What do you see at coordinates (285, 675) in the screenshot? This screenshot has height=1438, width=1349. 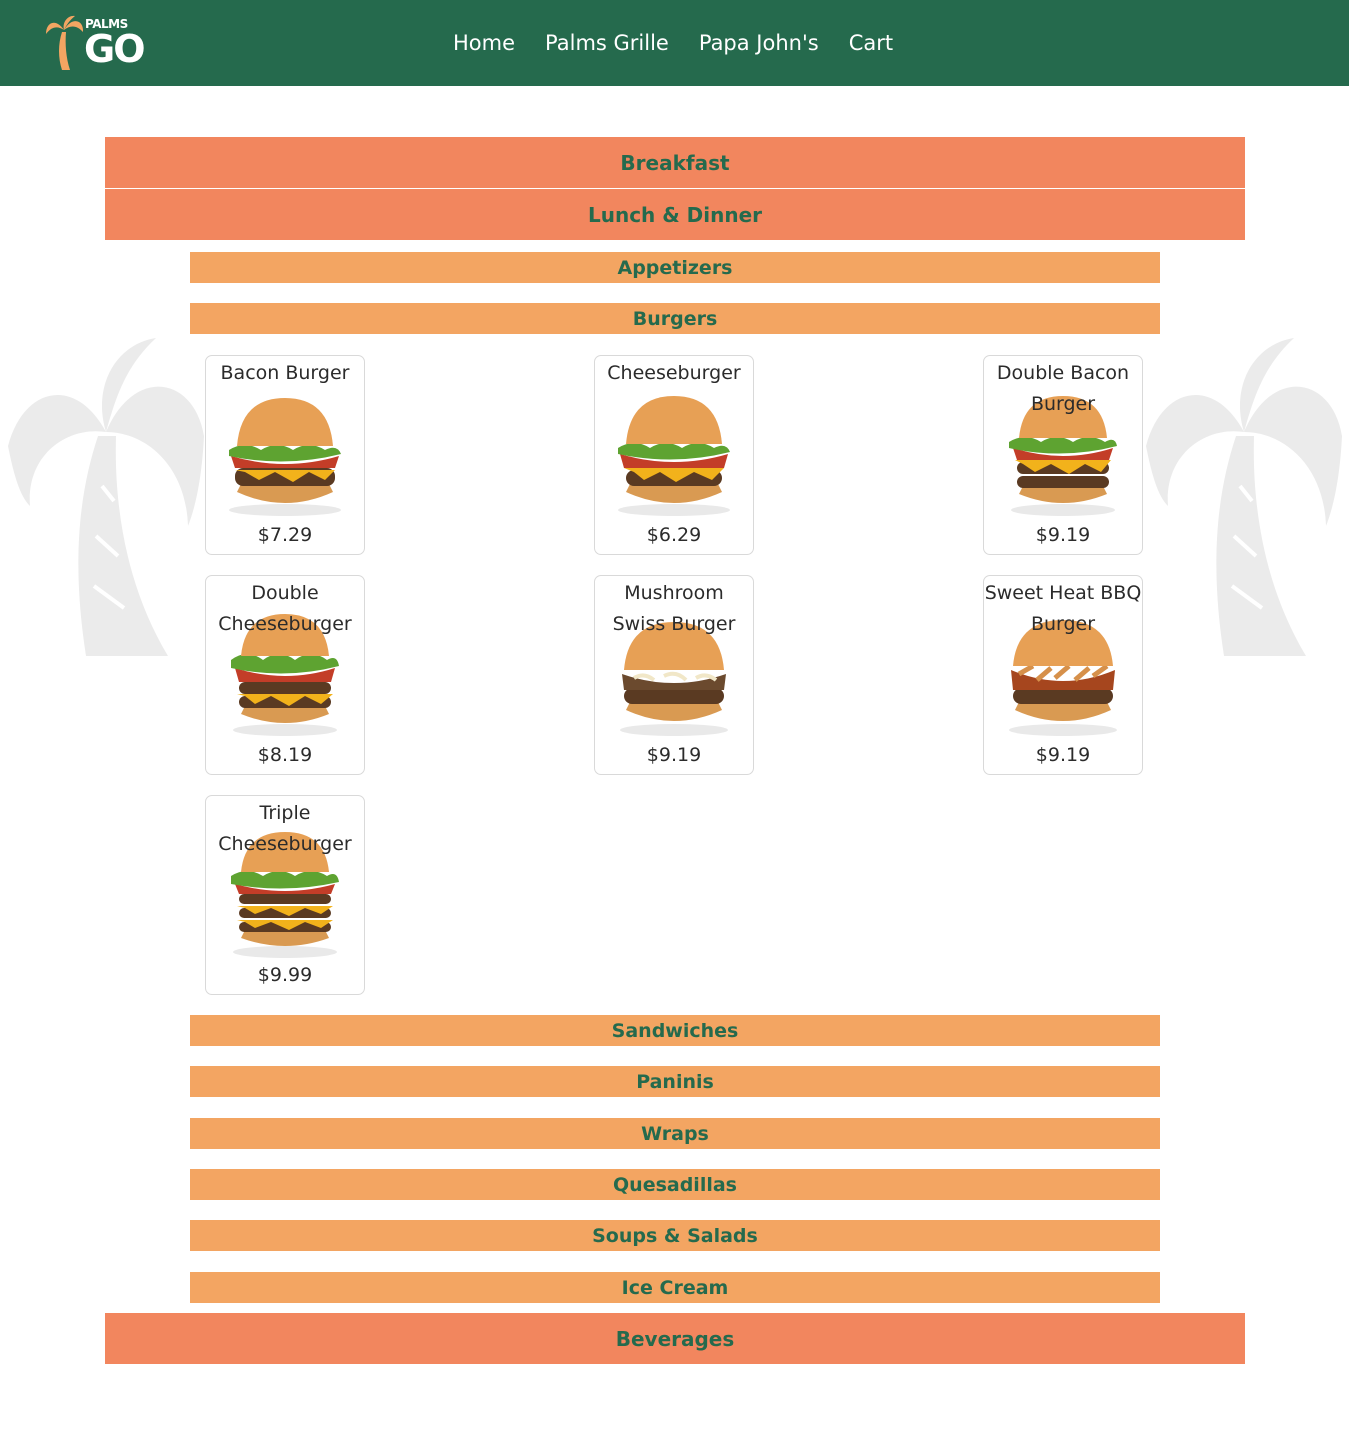 I see `menu-item-card: Double Cheeseburger $8.19` at bounding box center [285, 675].